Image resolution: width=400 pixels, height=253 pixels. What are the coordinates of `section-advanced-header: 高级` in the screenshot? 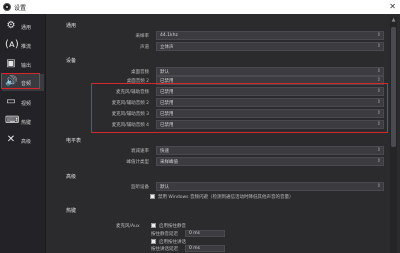 It's located at (71, 177).